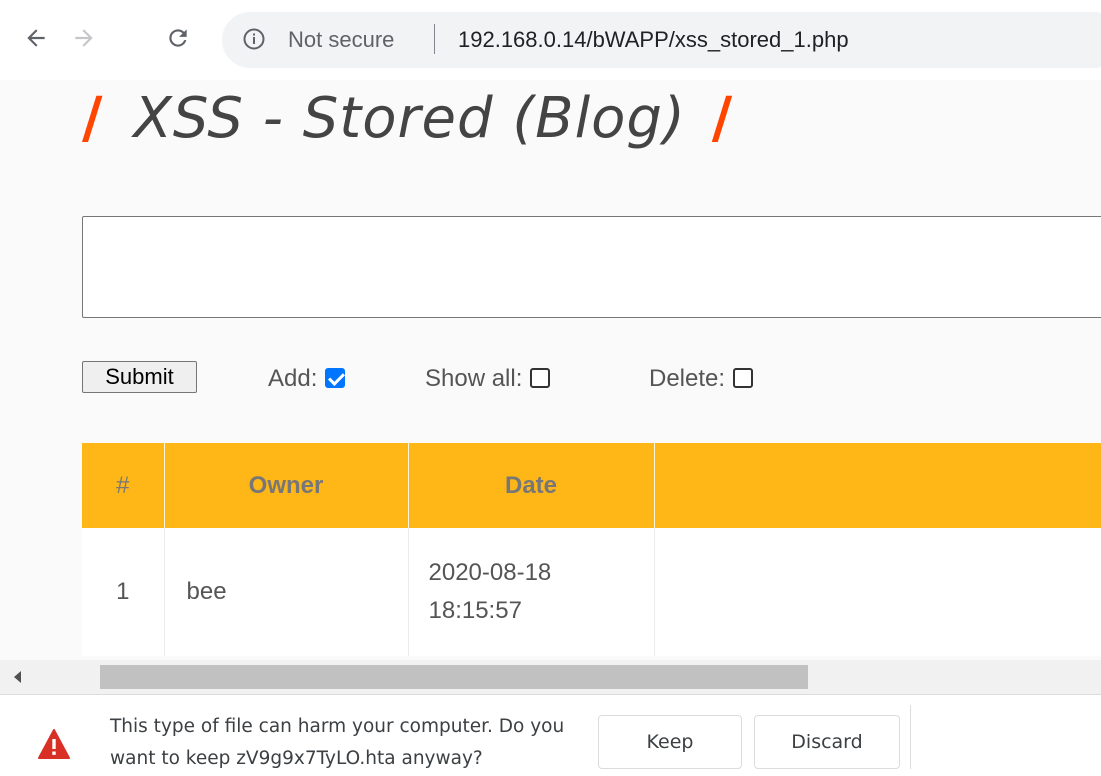 Image resolution: width=1101 pixels, height=776 pixels. What do you see at coordinates (293, 378) in the screenshot?
I see `add-label: Add:` at bounding box center [293, 378].